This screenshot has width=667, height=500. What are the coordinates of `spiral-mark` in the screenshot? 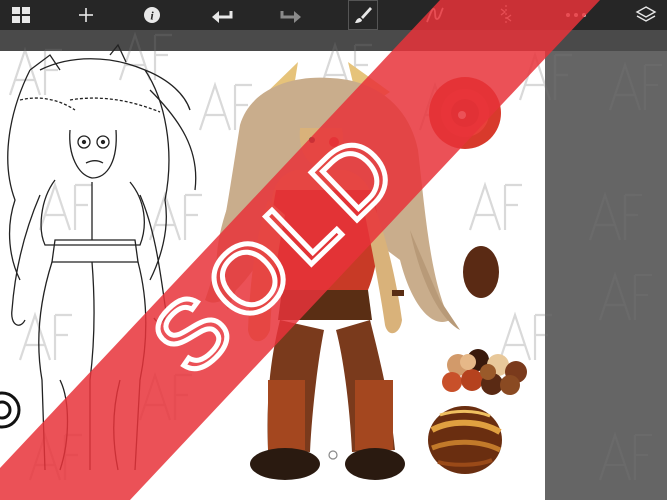 It's located at (10, 410).